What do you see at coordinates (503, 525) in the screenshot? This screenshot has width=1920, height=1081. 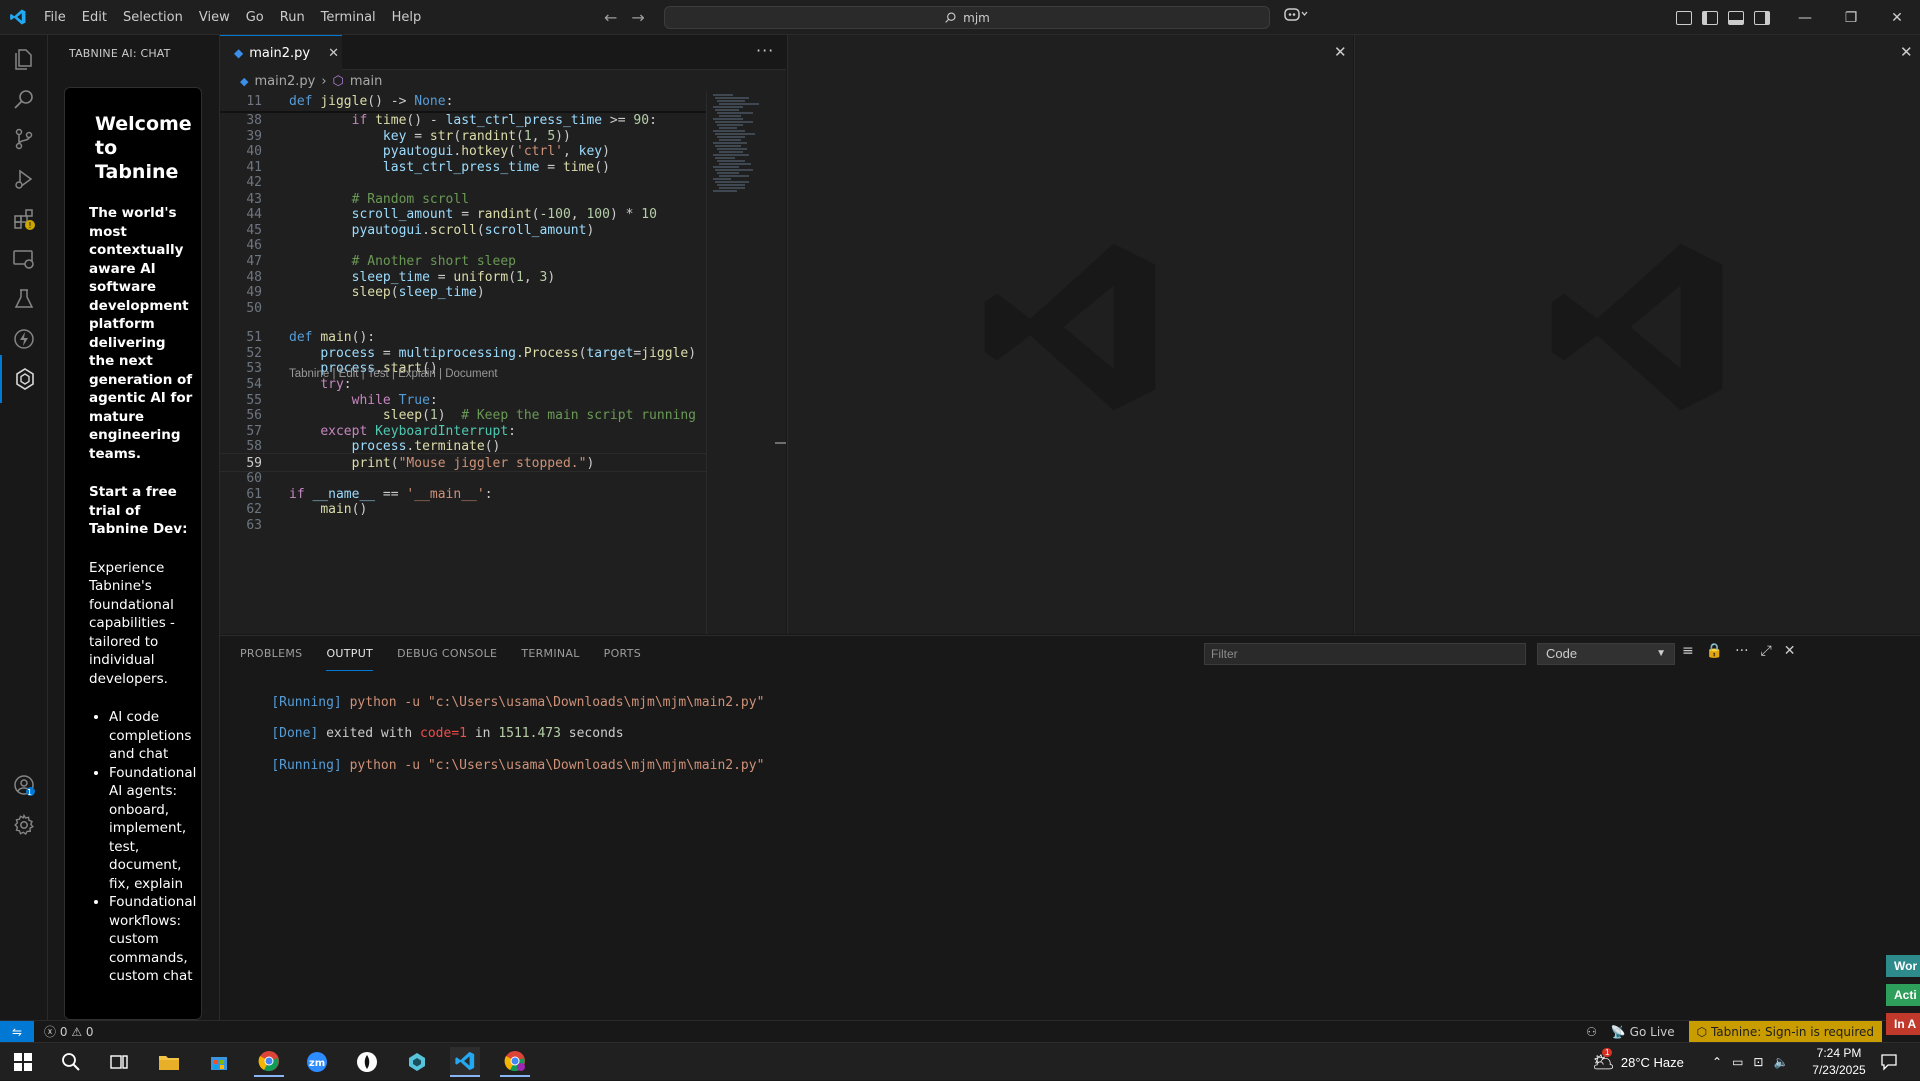 I see `code-line: 63` at bounding box center [503, 525].